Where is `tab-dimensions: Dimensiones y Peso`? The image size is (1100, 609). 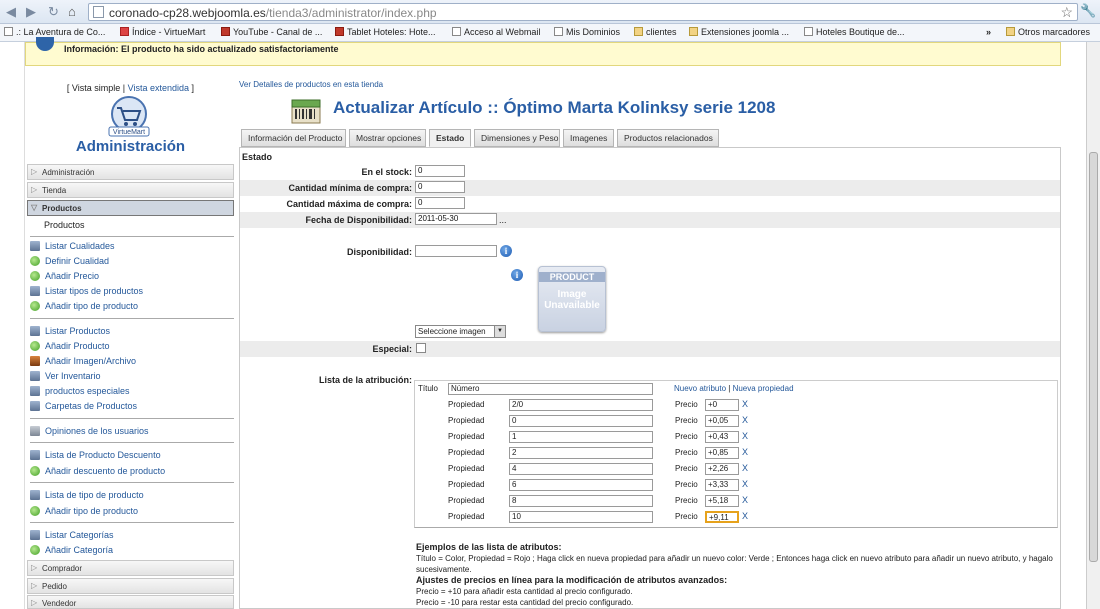
tab-dimensions: Dimensiones y Peso is located at coordinates (517, 138).